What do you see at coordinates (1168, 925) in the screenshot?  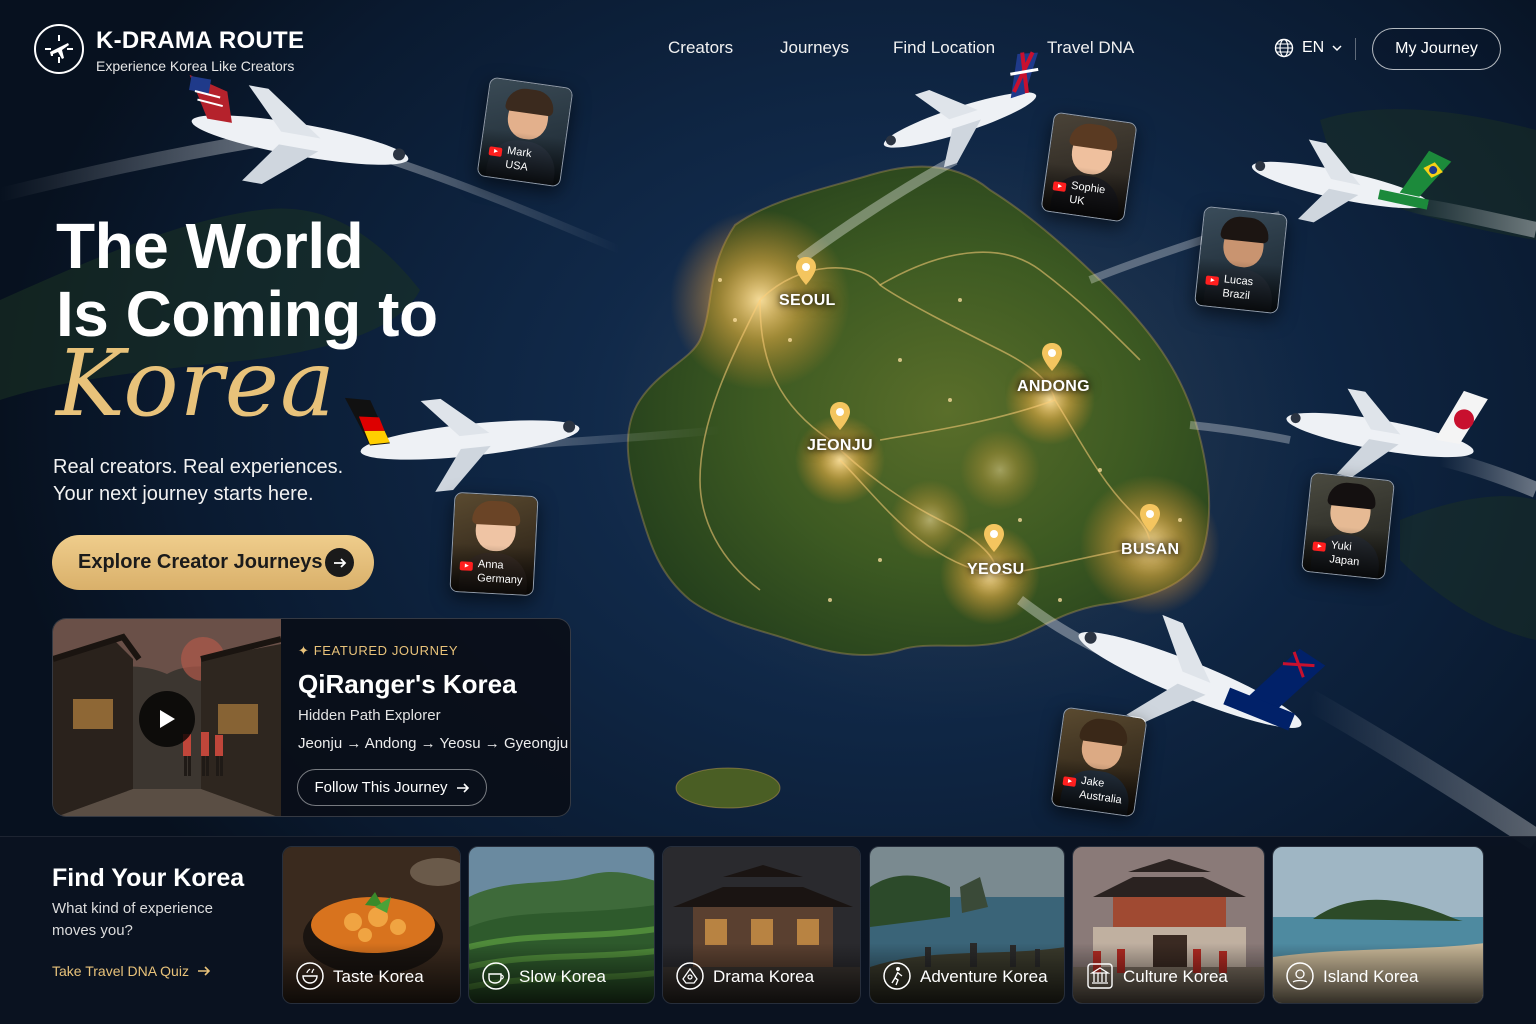 I see `category-culture-korea: Culture Korea` at bounding box center [1168, 925].